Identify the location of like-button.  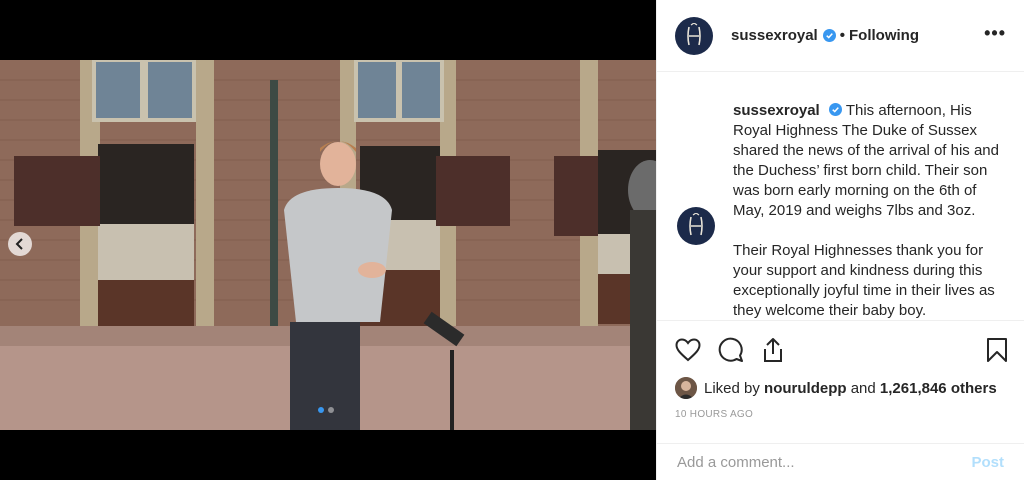
(688, 350).